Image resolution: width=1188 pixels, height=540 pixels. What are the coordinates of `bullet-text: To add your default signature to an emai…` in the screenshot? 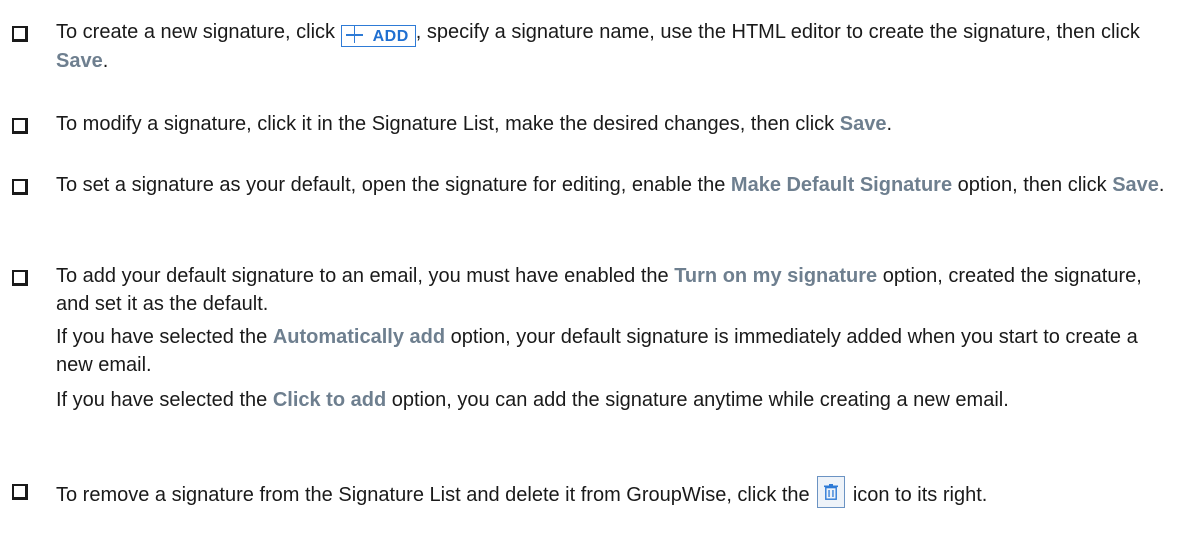 It's located at (599, 290).